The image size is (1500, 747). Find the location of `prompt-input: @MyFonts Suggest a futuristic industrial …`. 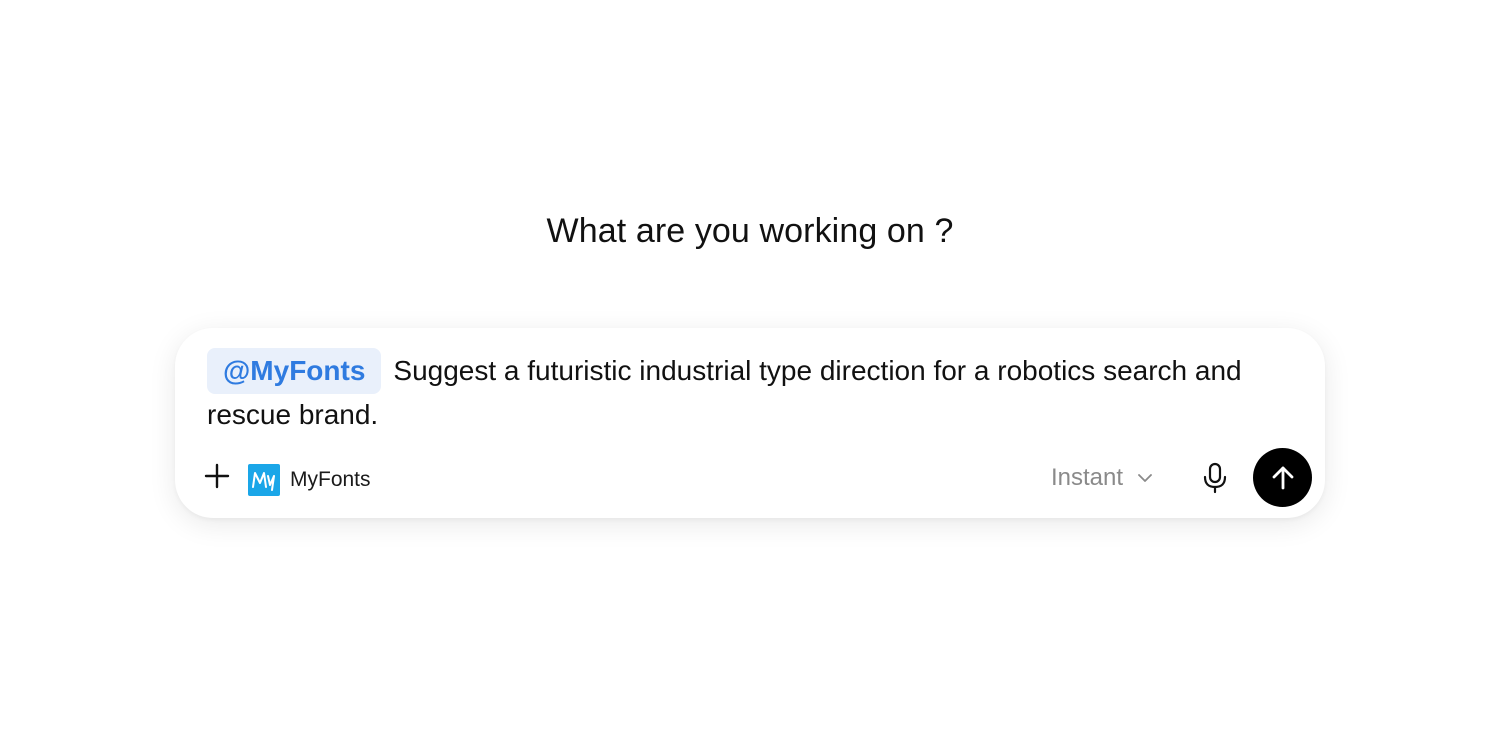

prompt-input: @MyFonts Suggest a futuristic industrial … is located at coordinates (747, 392).